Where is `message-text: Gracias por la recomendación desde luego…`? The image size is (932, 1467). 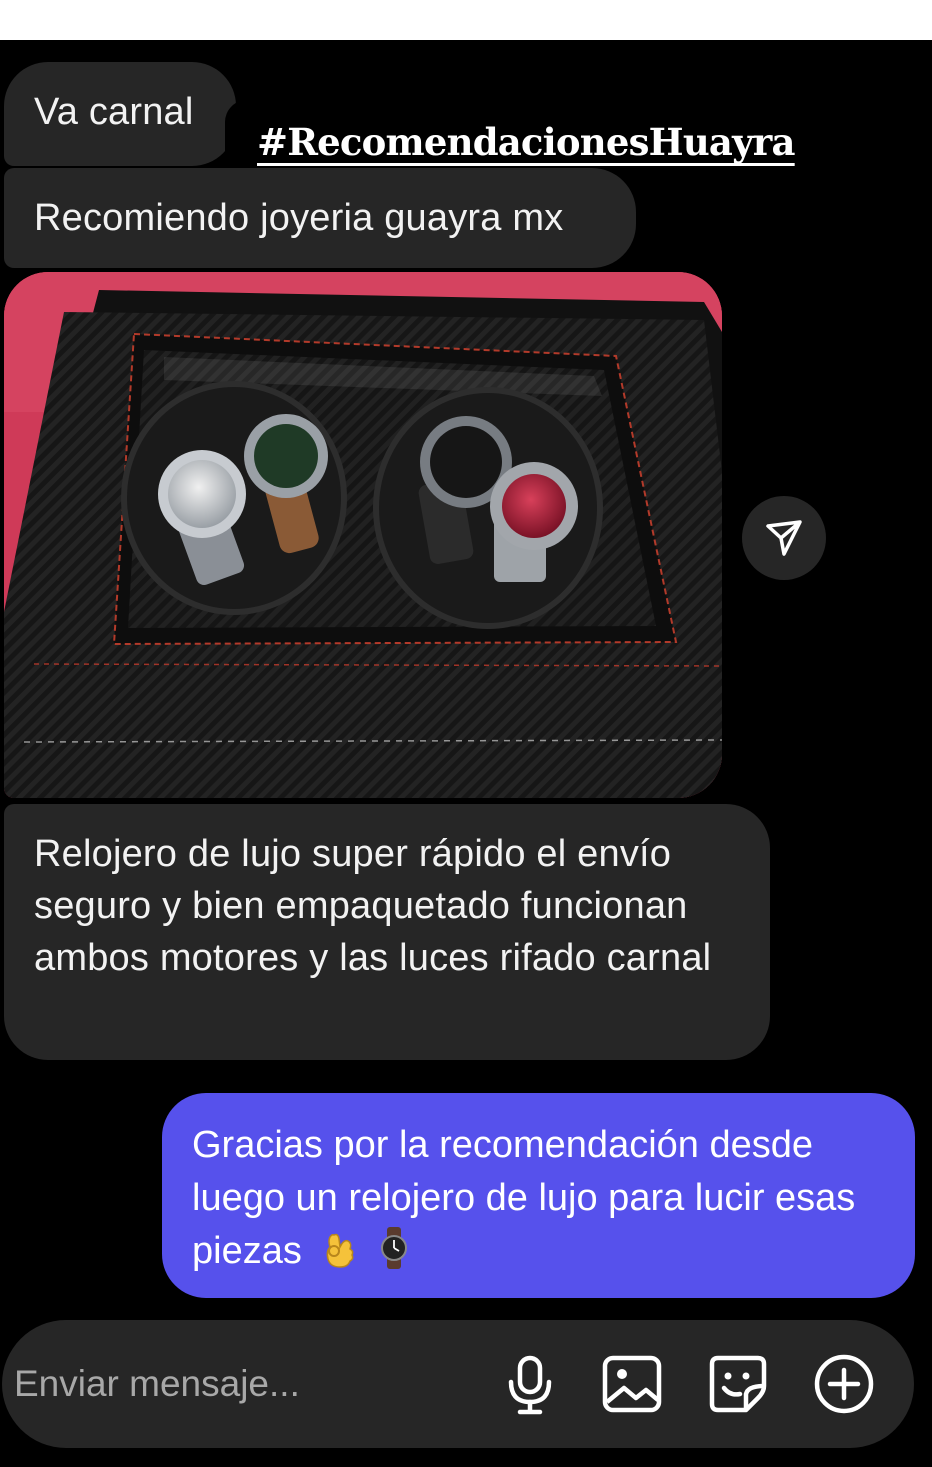 message-text: Gracias por la recomendación desde luego… is located at coordinates (524, 1198).